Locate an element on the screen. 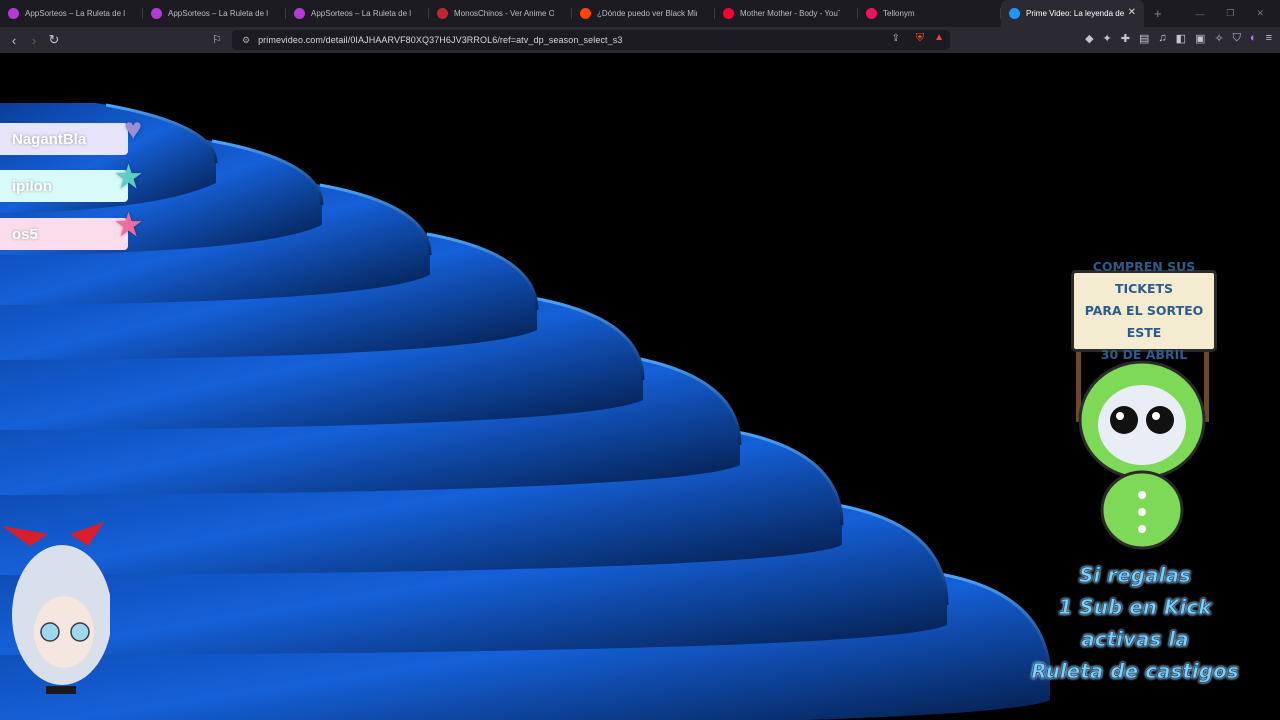 The height and width of the screenshot is (720, 1280). brave-shield-icon: ⛨ is located at coordinates (920, 38).